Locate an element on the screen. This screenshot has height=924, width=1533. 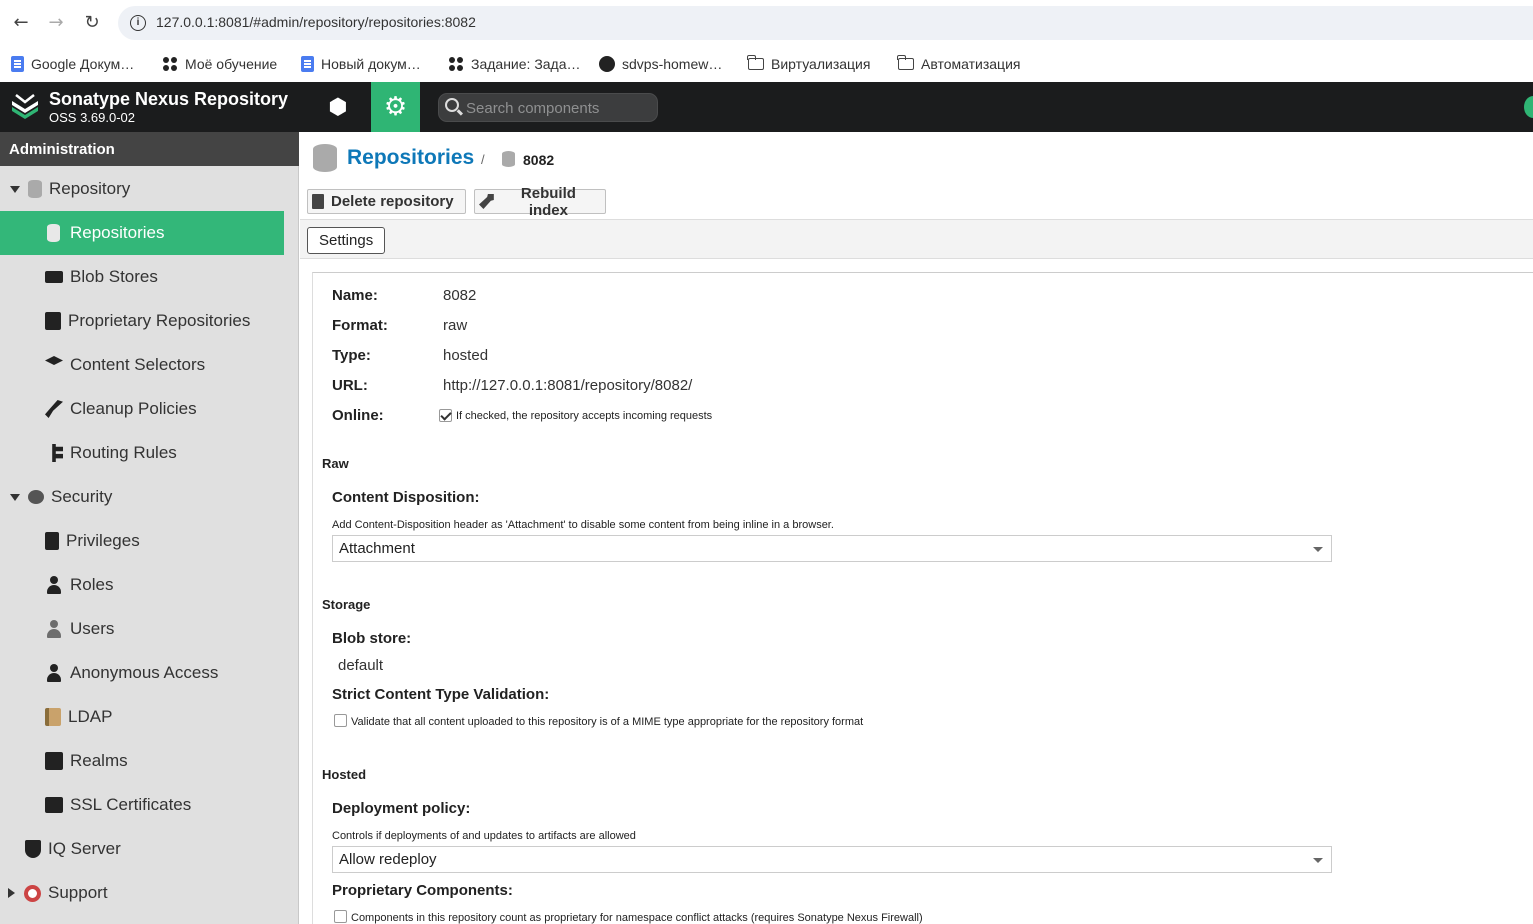
sidebar-item-roles: Roles is located at coordinates (79, 585).